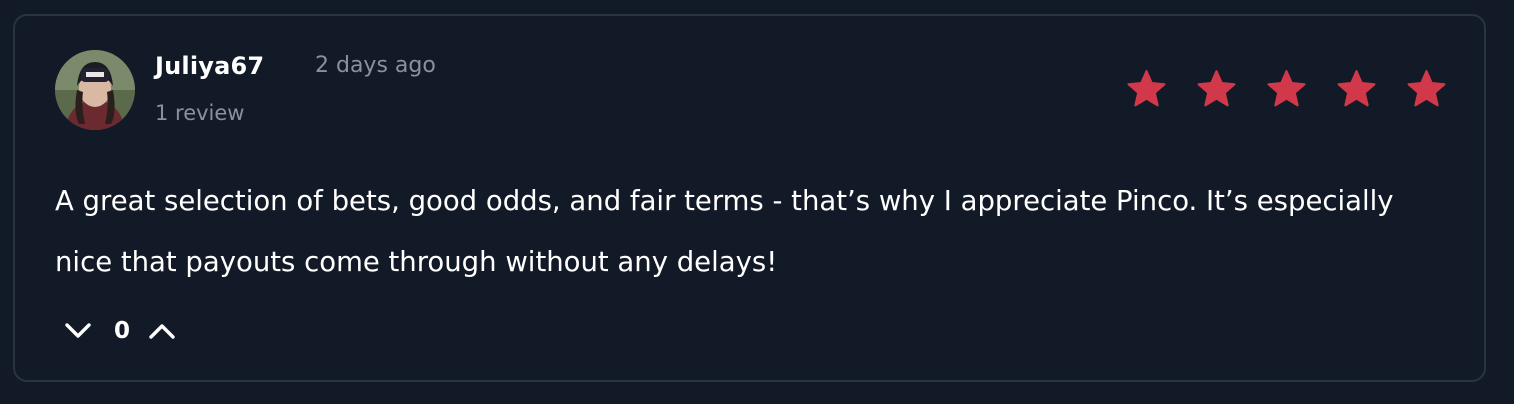 The height and width of the screenshot is (404, 1514). What do you see at coordinates (209, 66) in the screenshot?
I see `author-name: Juliya67` at bounding box center [209, 66].